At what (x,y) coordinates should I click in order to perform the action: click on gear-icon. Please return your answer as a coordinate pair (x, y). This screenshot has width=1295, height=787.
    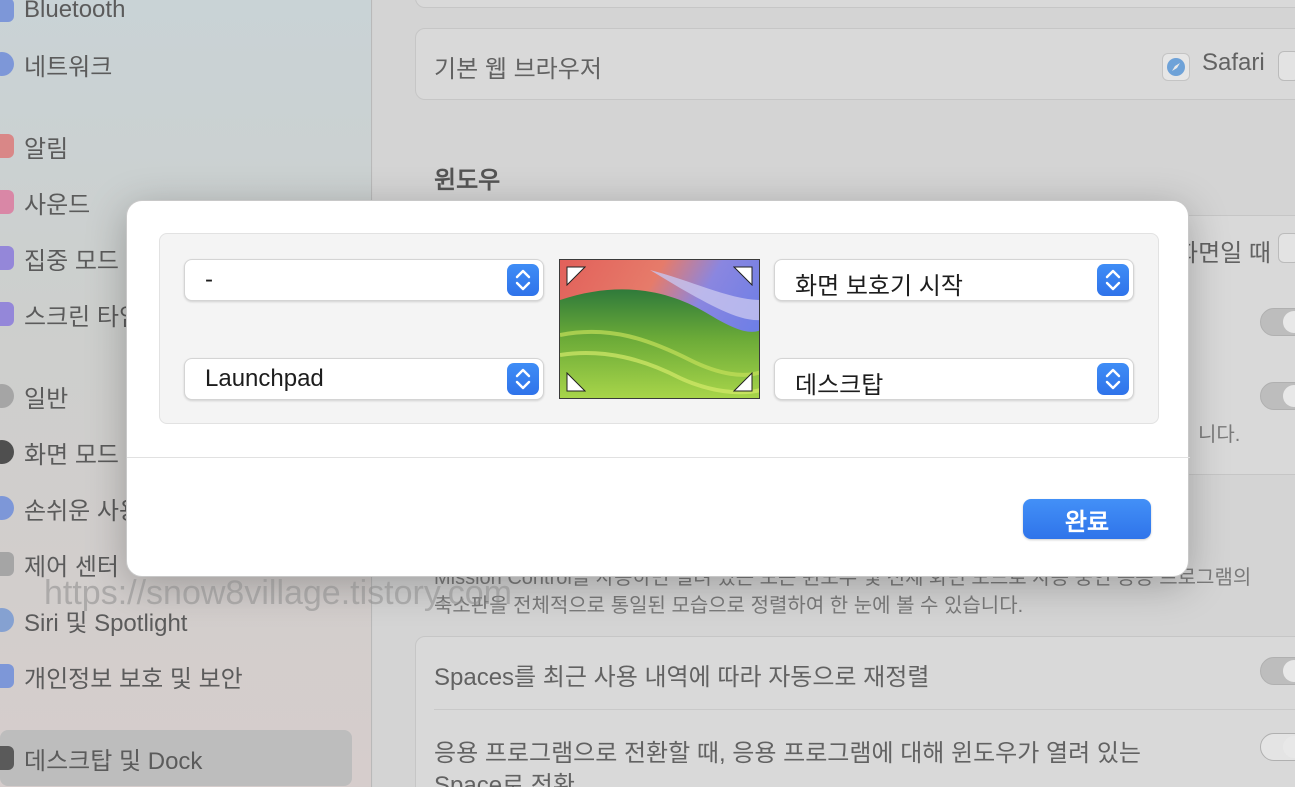
    Looking at the image, I should click on (7, 396).